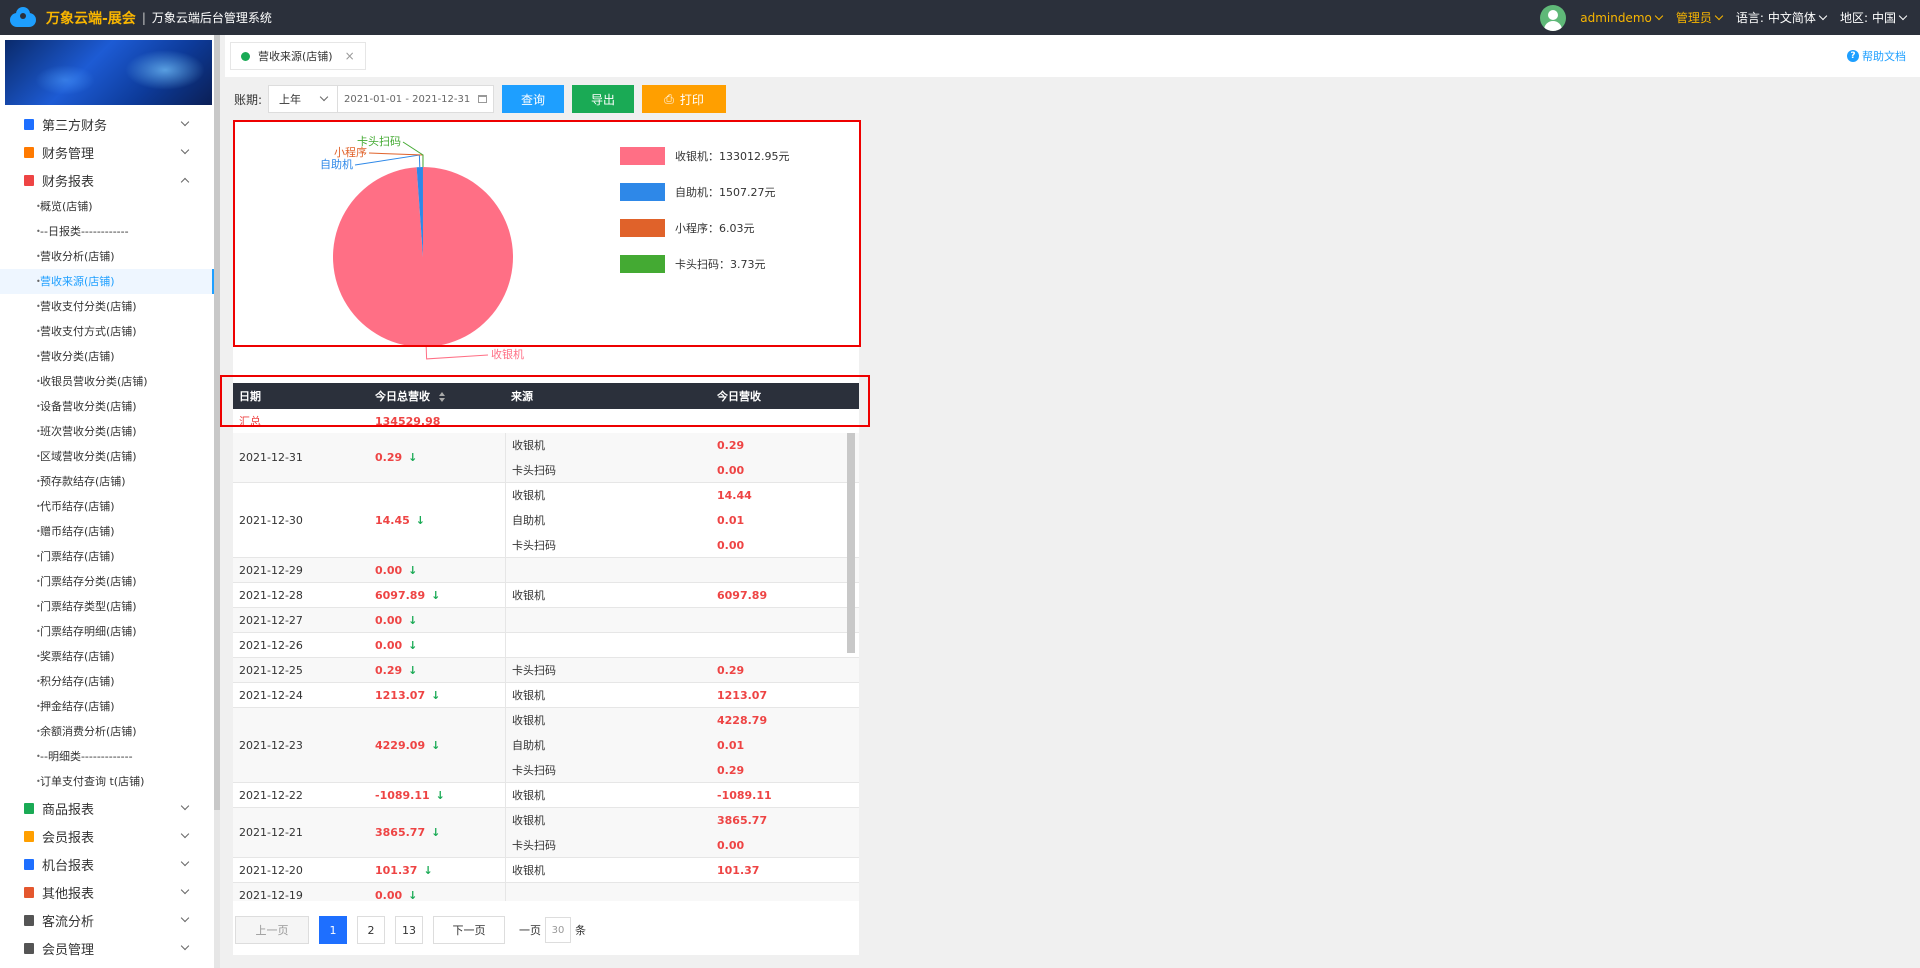  What do you see at coordinates (217, 422) in the screenshot?
I see `sidebar-scrollbar-thumb` at bounding box center [217, 422].